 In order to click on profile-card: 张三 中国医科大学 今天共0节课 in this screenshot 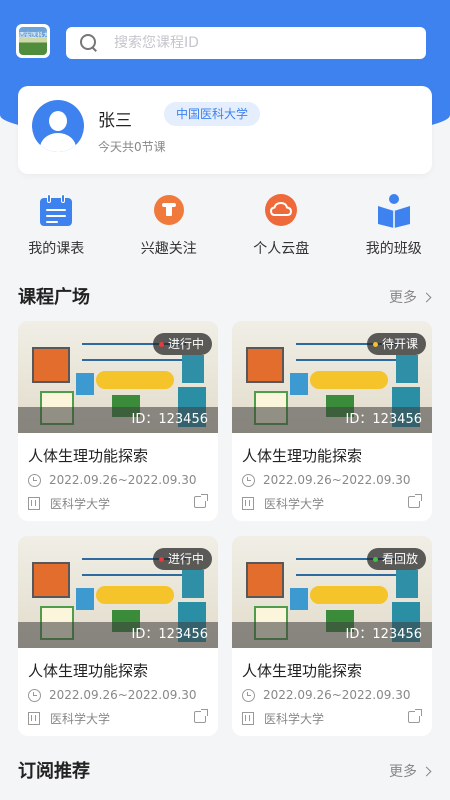, I will do `click(225, 130)`.